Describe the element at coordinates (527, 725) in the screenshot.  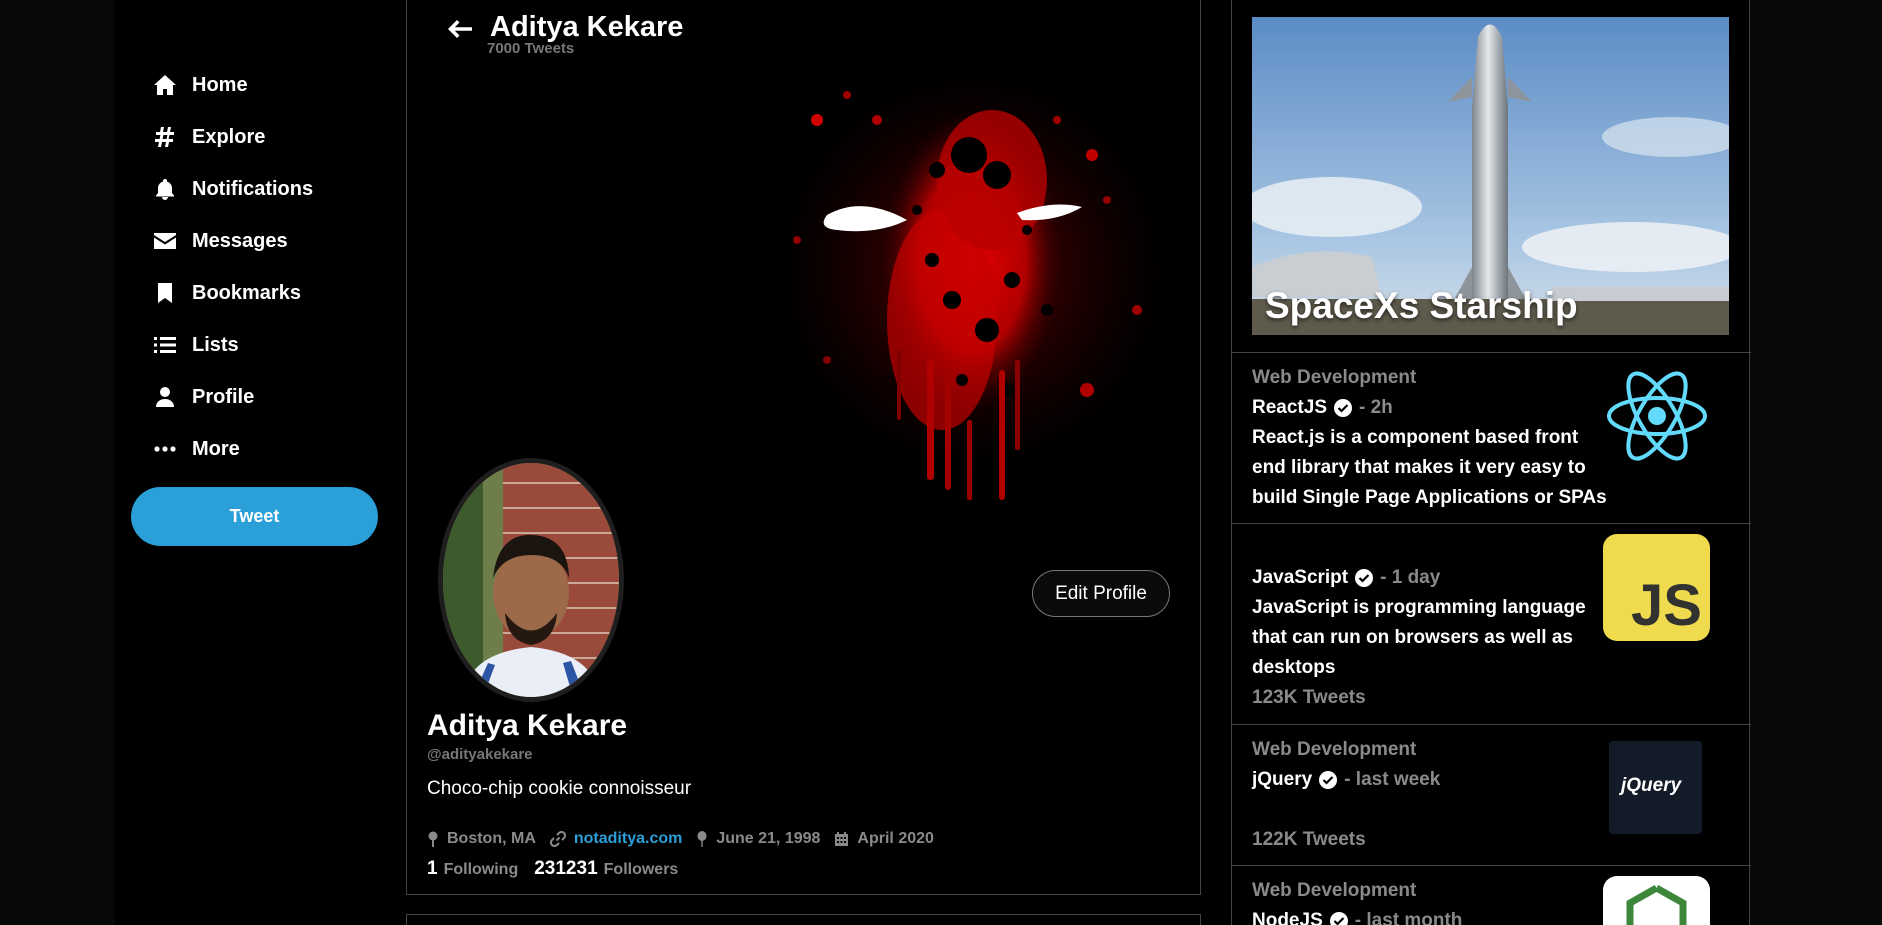
I see `profile-name: Aditya Kekare` at that location.